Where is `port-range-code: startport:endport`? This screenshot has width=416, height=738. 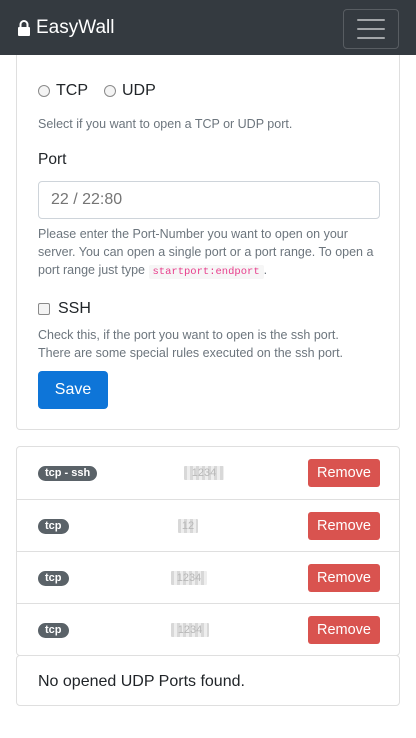
port-range-code: startport:endport is located at coordinates (206, 272).